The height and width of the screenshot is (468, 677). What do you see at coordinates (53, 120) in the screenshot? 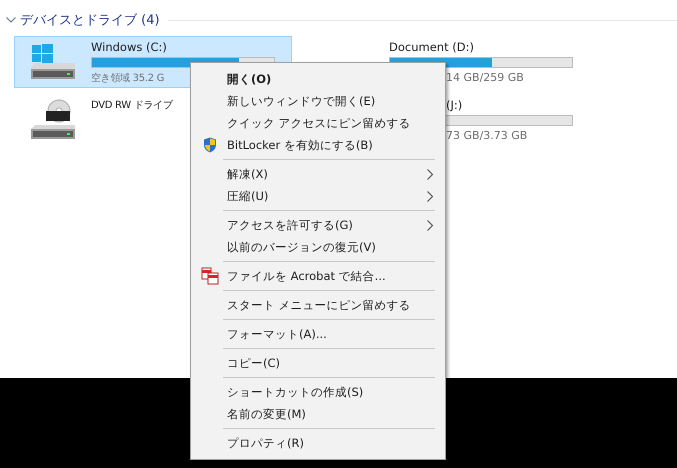
I see `dvd-drive-icon` at bounding box center [53, 120].